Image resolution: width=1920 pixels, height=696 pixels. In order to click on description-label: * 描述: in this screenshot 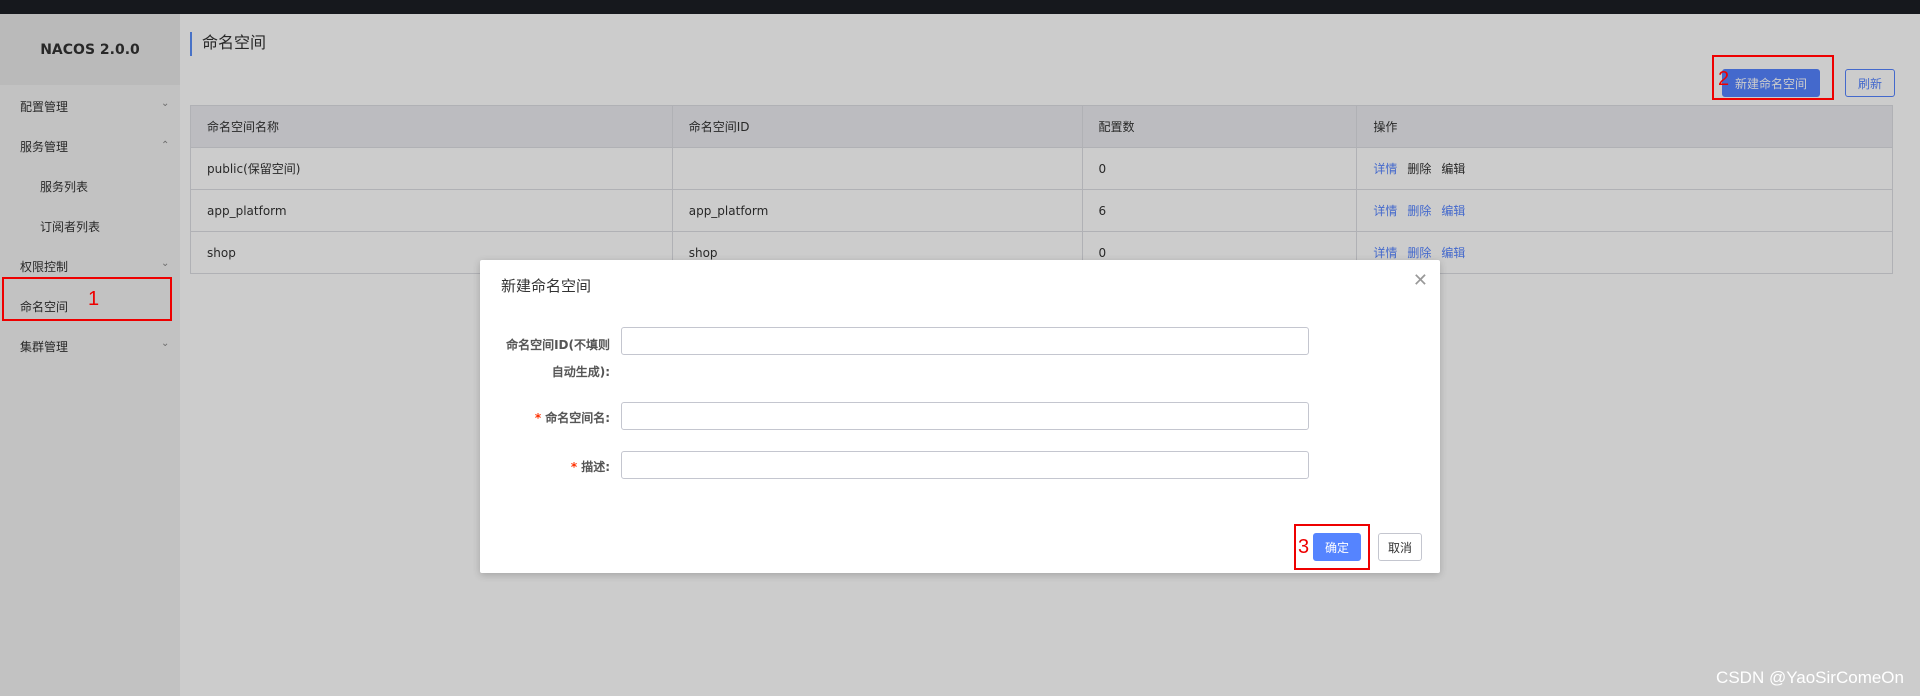, I will do `click(554, 466)`.